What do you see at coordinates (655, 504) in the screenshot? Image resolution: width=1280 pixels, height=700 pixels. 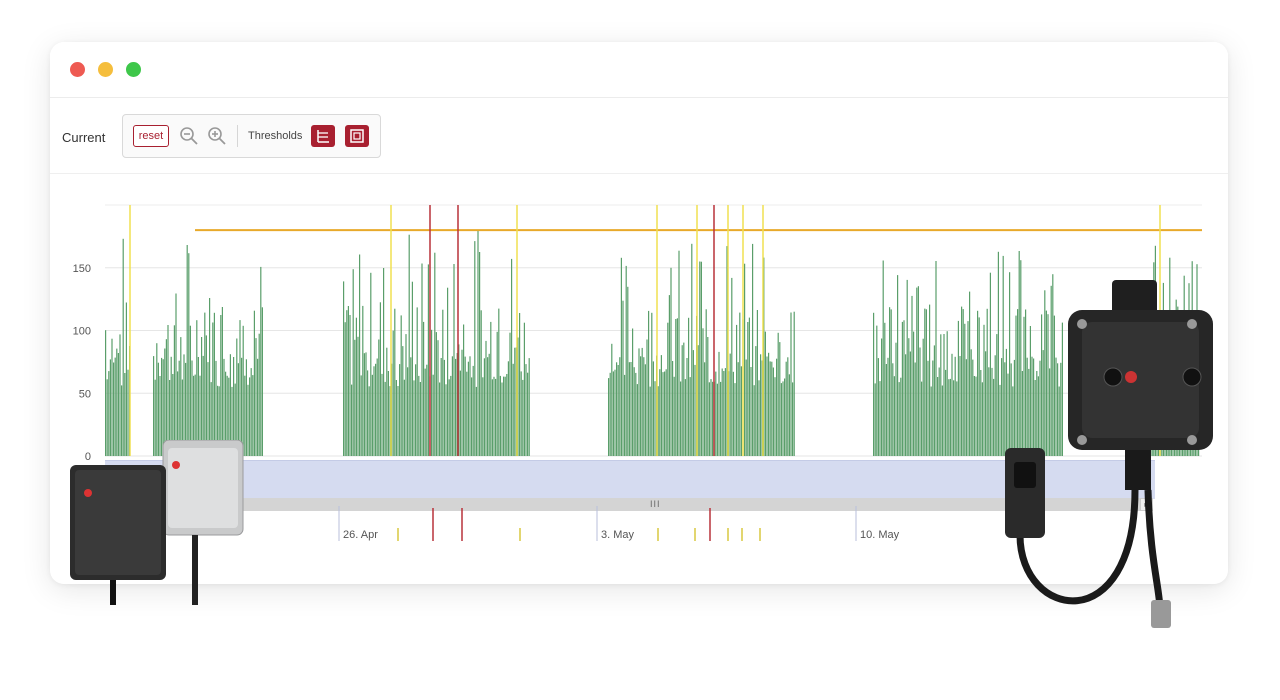 I see `scrollbar-grip: III` at bounding box center [655, 504].